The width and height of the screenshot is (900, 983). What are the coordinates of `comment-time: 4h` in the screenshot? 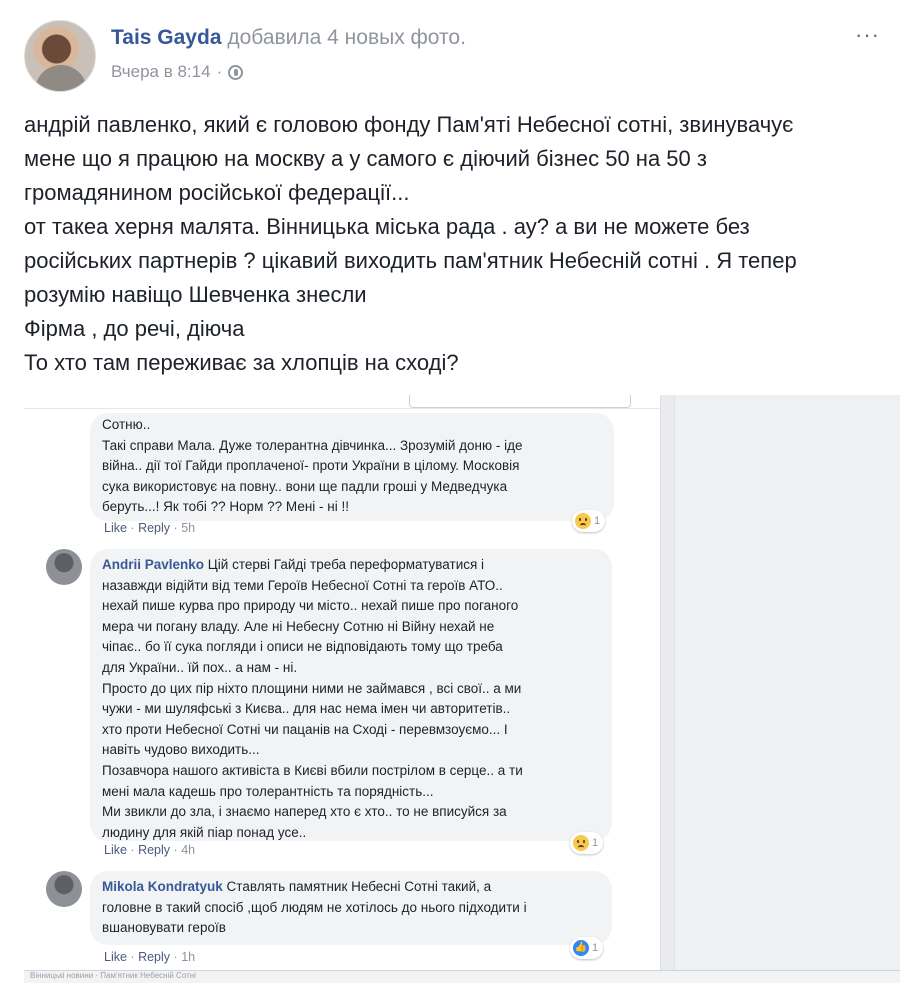 It's located at (188, 850).